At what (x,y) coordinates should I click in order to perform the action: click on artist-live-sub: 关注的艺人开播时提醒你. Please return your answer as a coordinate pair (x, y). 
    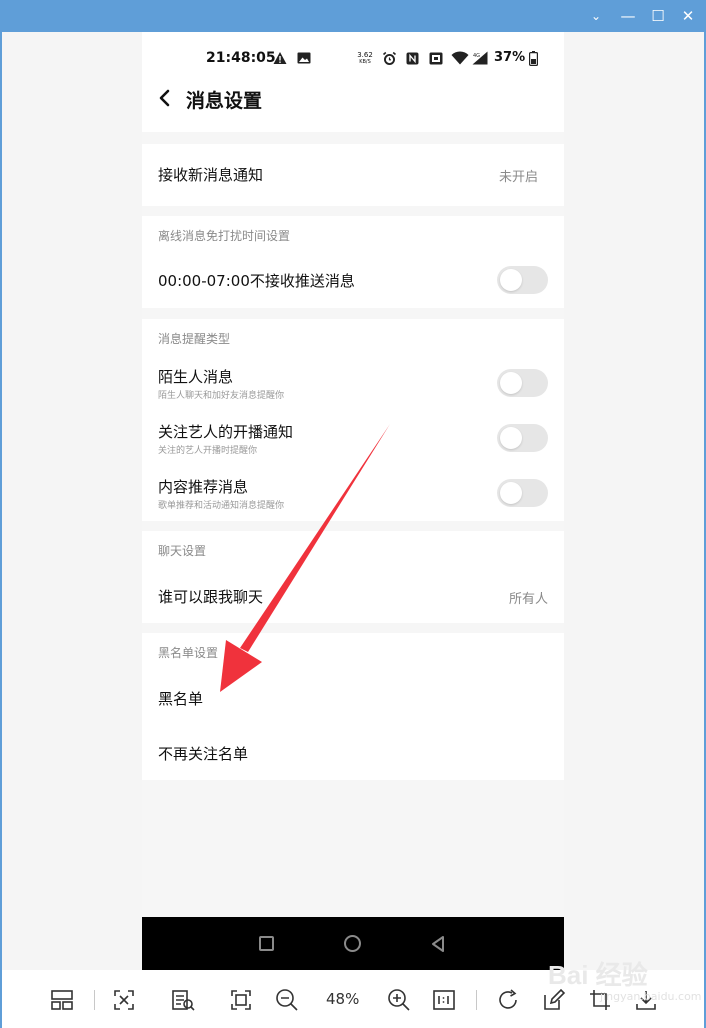
    Looking at the image, I should click on (208, 451).